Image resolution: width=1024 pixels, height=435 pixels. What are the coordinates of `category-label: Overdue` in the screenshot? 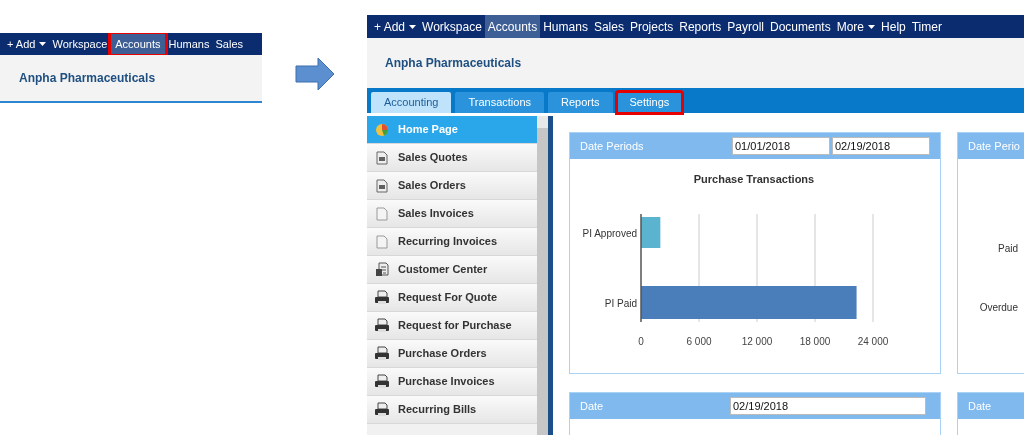 It's located at (998, 308).